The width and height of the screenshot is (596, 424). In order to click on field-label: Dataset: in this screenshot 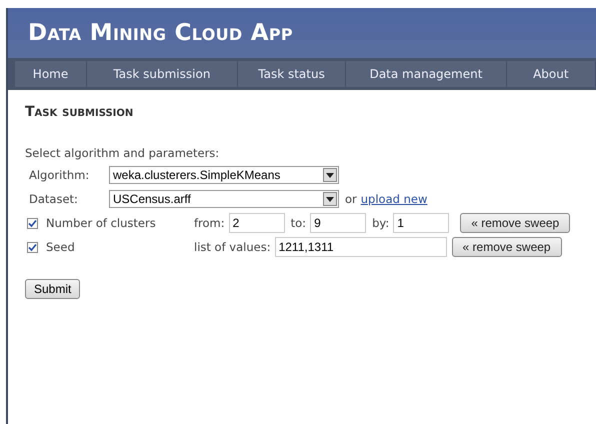, I will do `click(53, 199)`.